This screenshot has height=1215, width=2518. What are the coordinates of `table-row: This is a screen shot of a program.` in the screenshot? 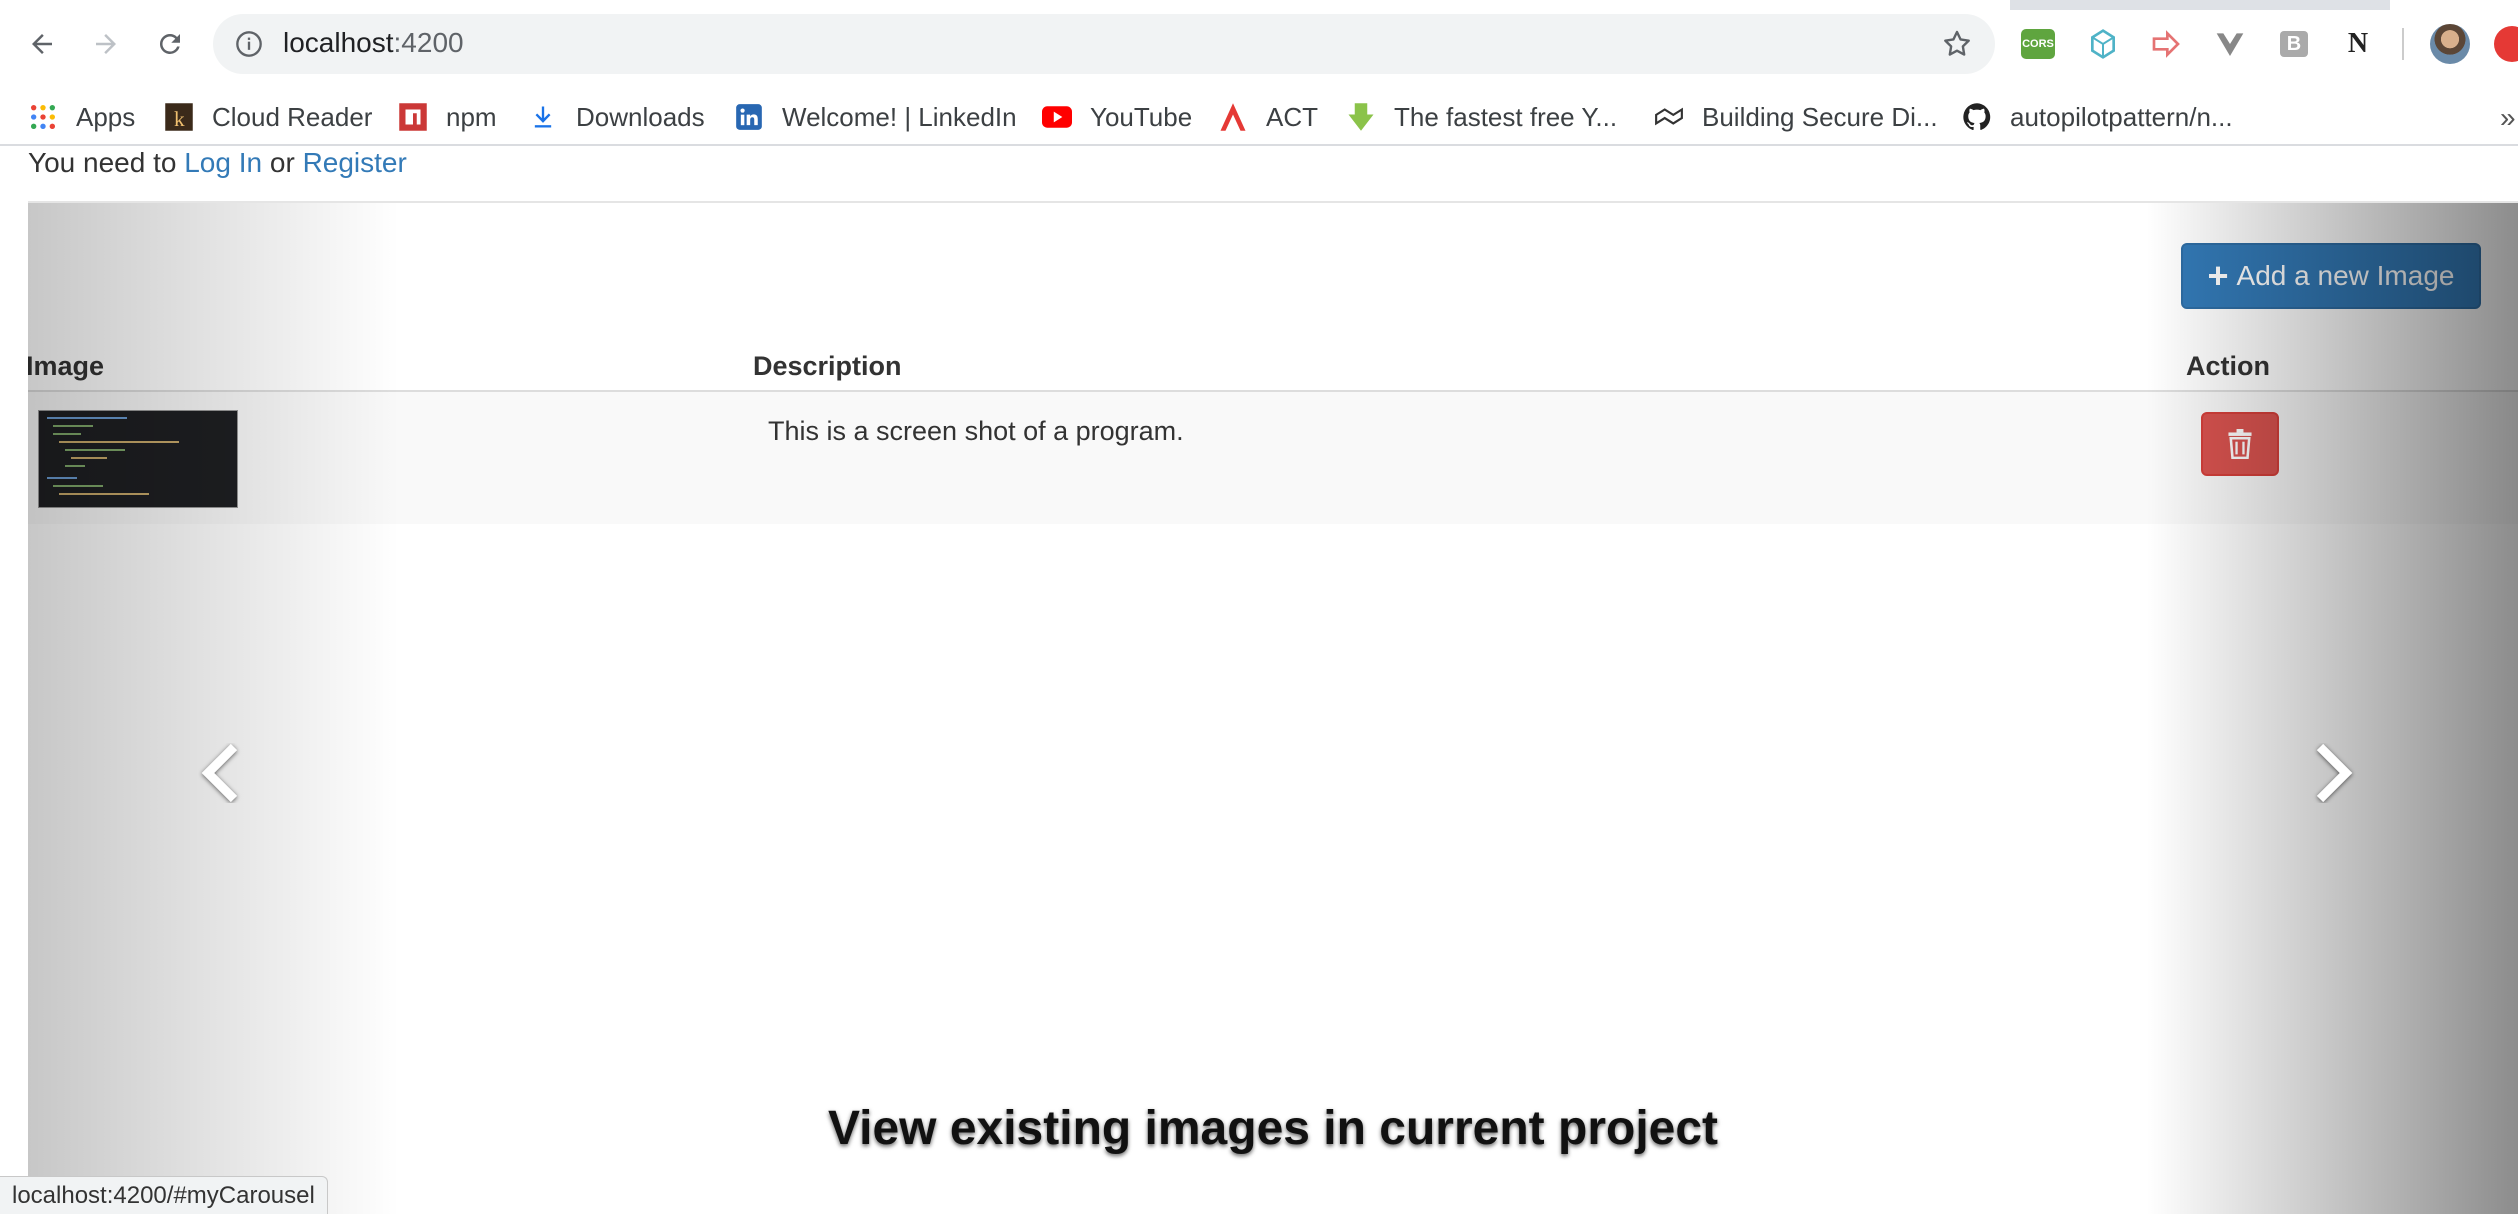 It's located at (1273, 458).